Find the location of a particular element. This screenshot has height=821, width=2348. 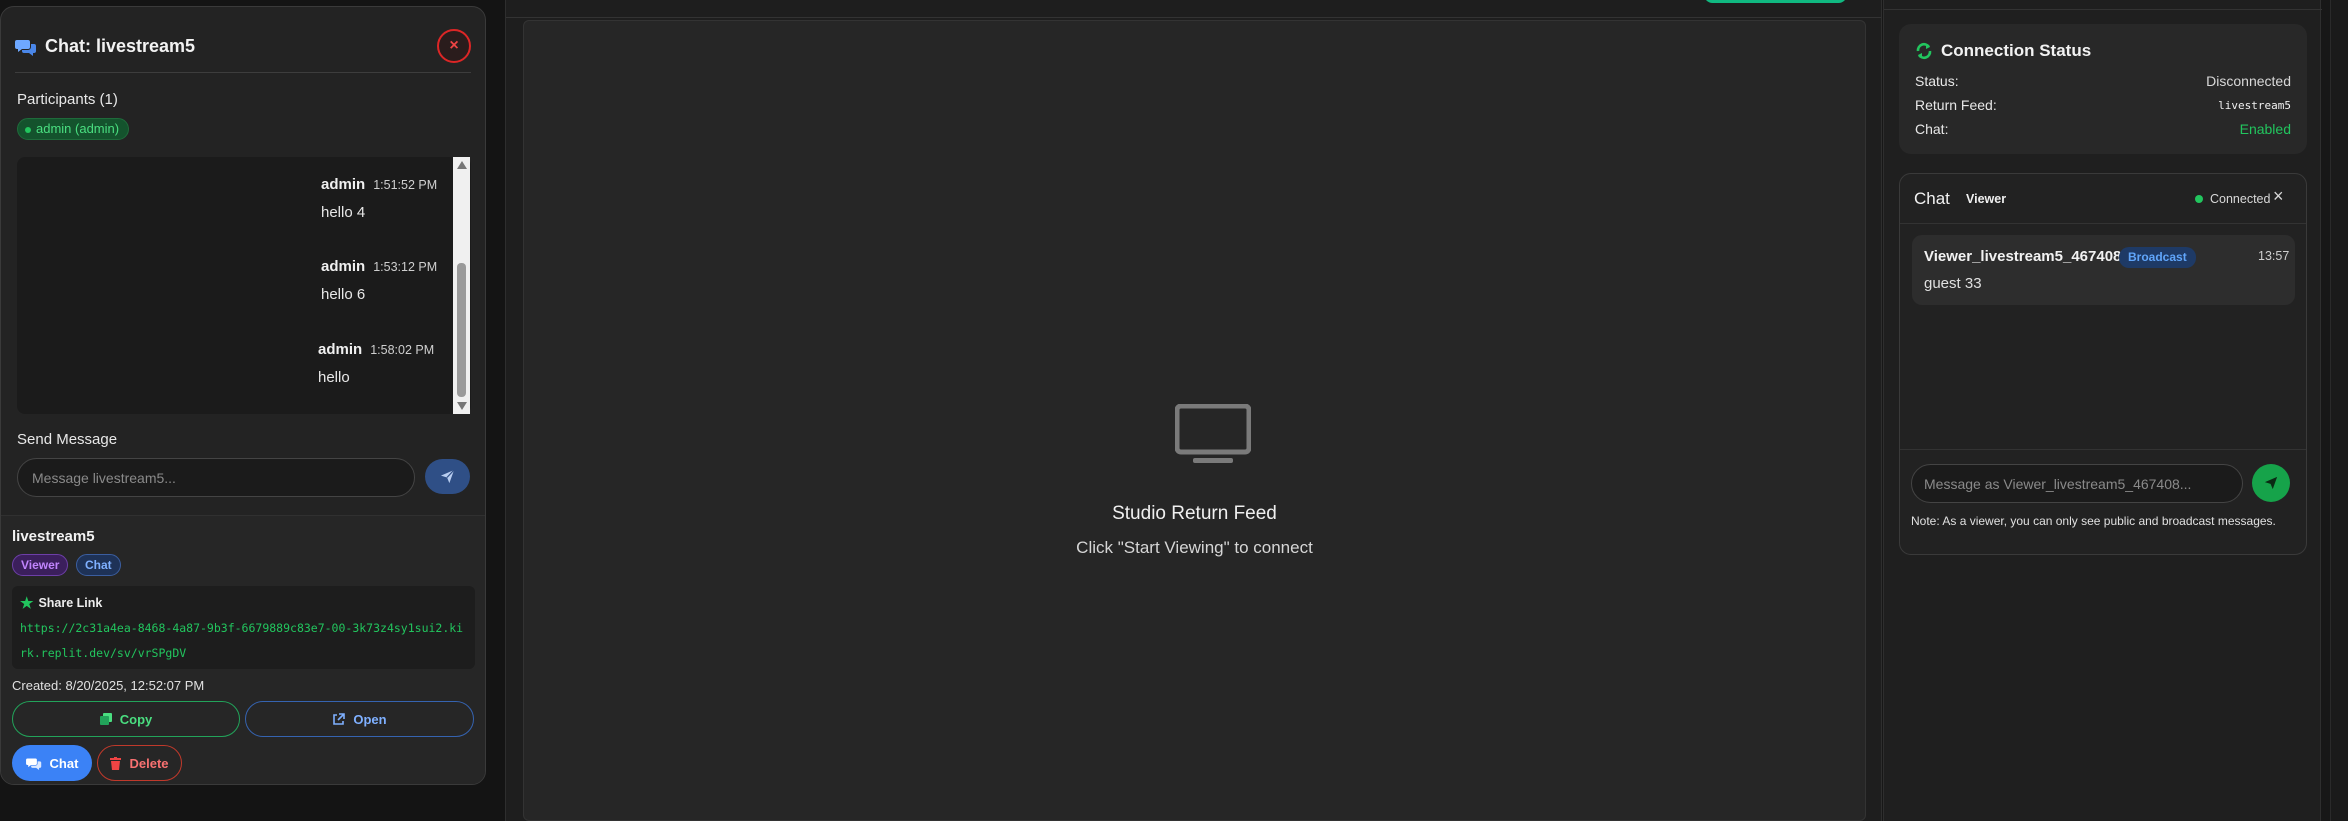

stream-name: livestream5 is located at coordinates (53, 536).